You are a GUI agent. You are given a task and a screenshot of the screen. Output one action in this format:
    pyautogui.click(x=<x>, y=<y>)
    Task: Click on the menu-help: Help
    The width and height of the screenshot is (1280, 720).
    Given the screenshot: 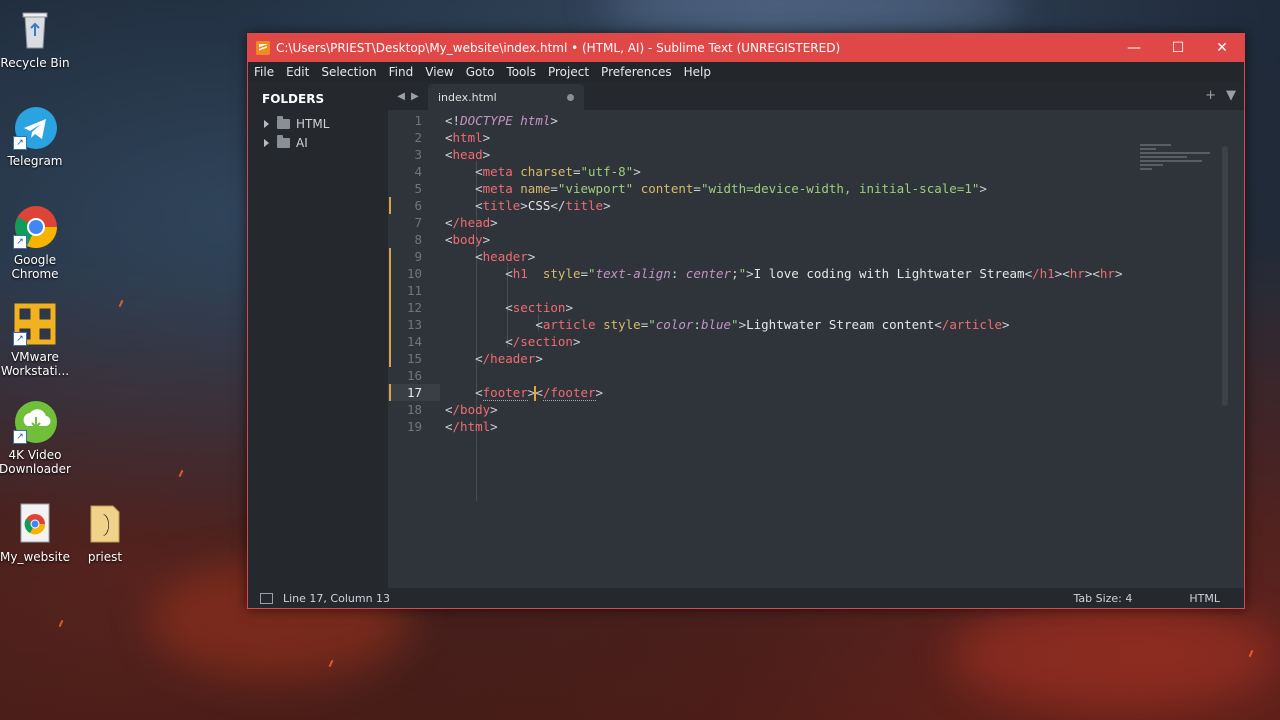 What is the action you would take?
    pyautogui.click(x=697, y=72)
    